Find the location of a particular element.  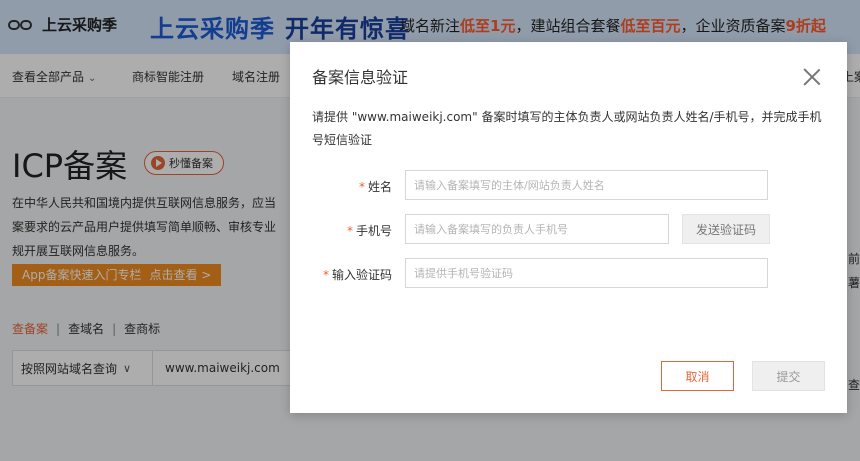

close-icon is located at coordinates (812, 77).